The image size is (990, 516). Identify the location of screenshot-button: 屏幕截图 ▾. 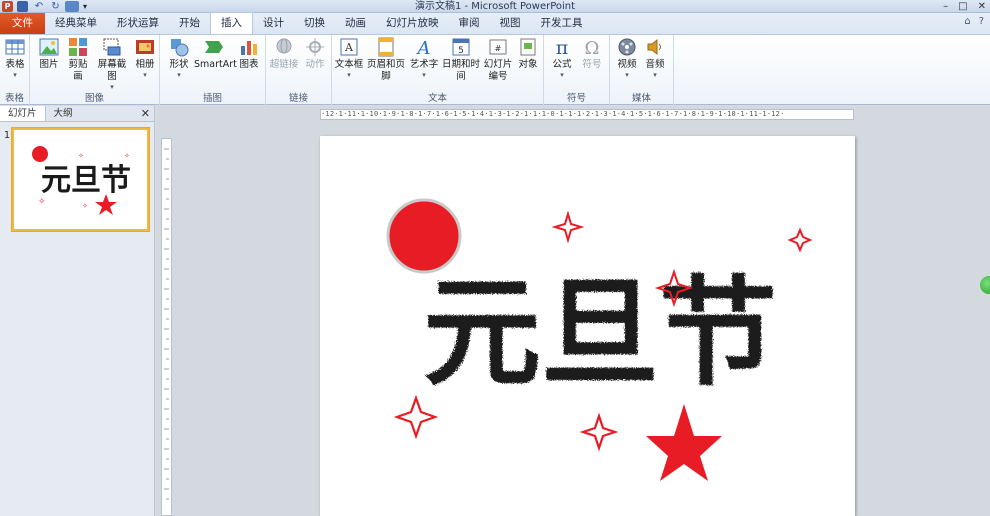
(112, 64).